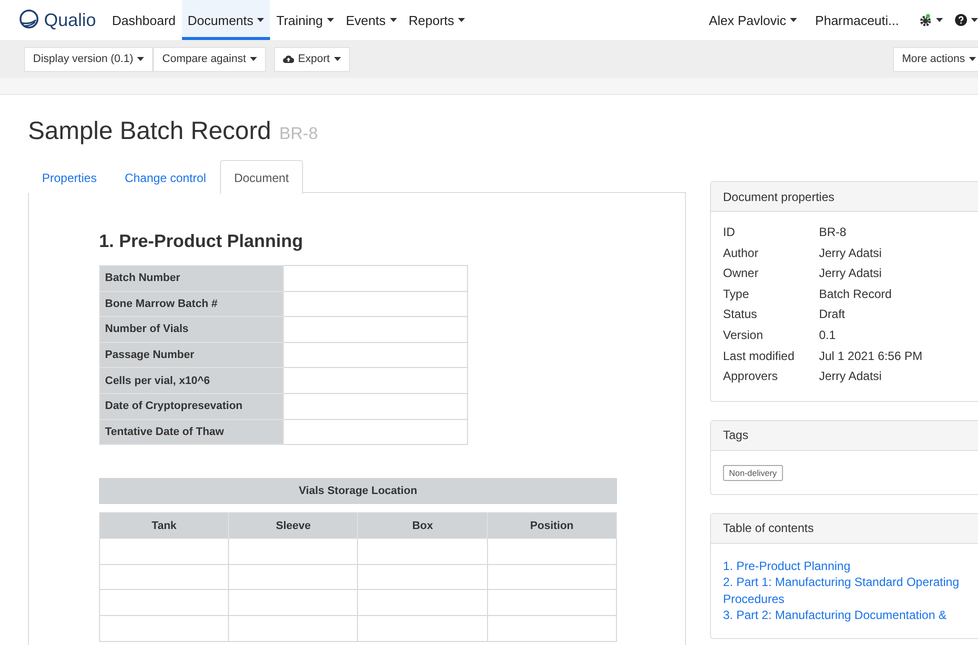 This screenshot has width=978, height=645. Describe the element at coordinates (70, 20) in the screenshot. I see `brand-name: Qualio` at that location.